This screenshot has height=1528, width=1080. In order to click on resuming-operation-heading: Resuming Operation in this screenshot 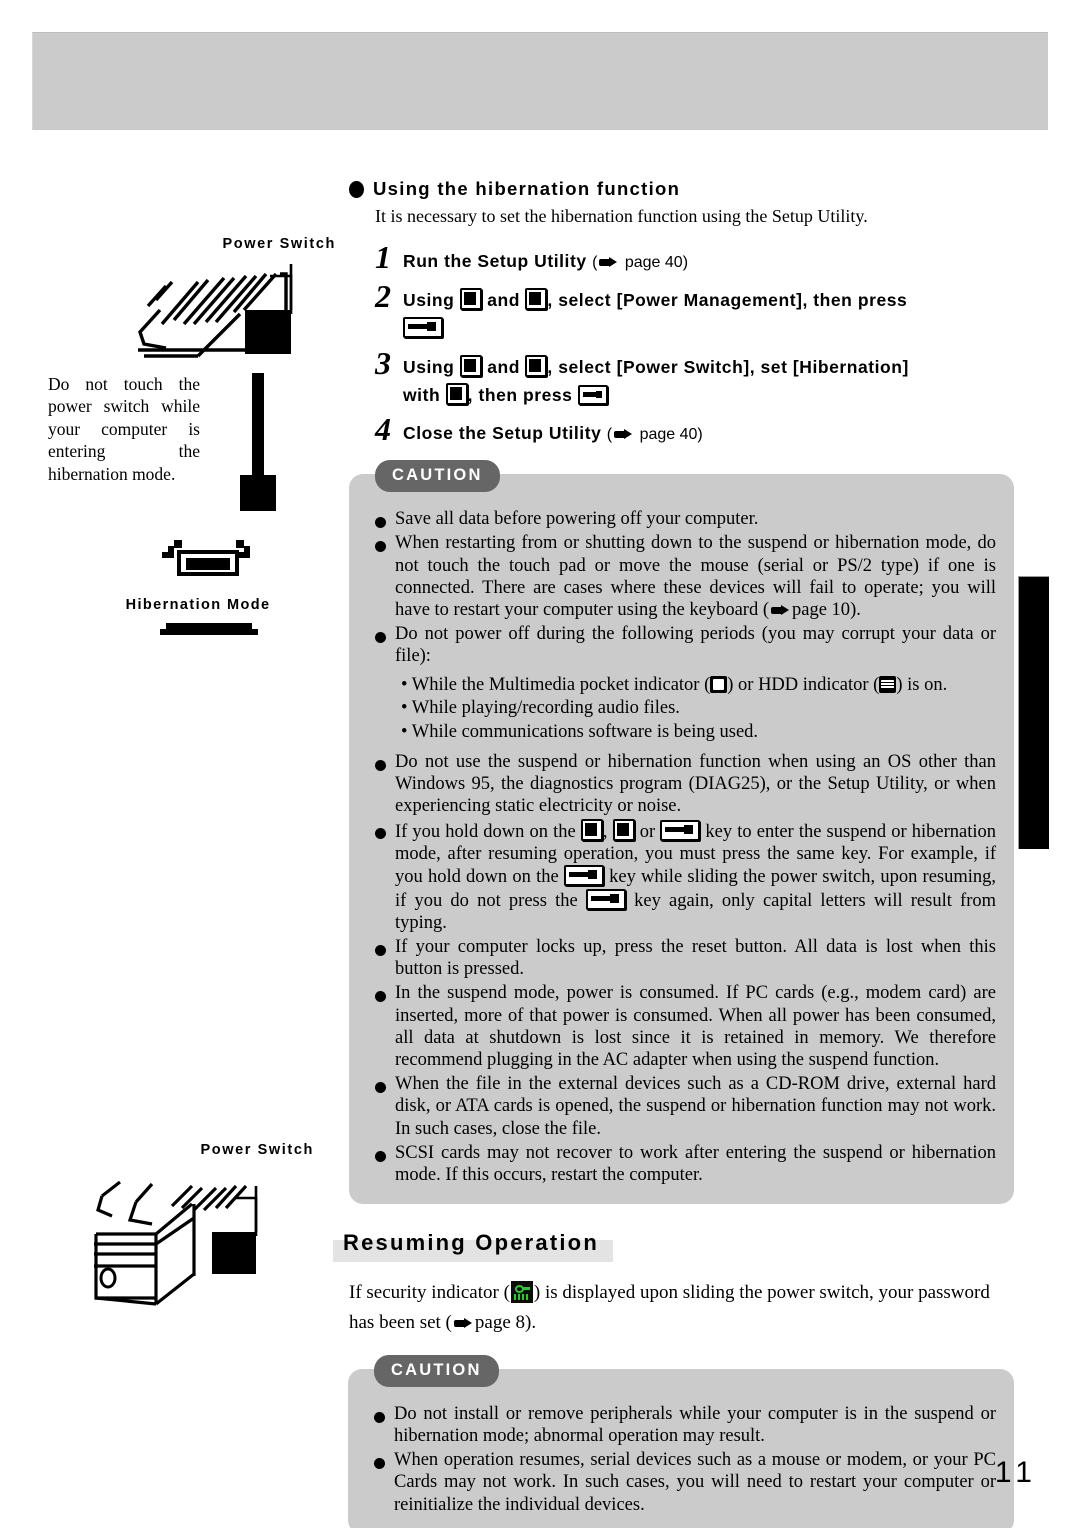, I will do `click(473, 1244)`.